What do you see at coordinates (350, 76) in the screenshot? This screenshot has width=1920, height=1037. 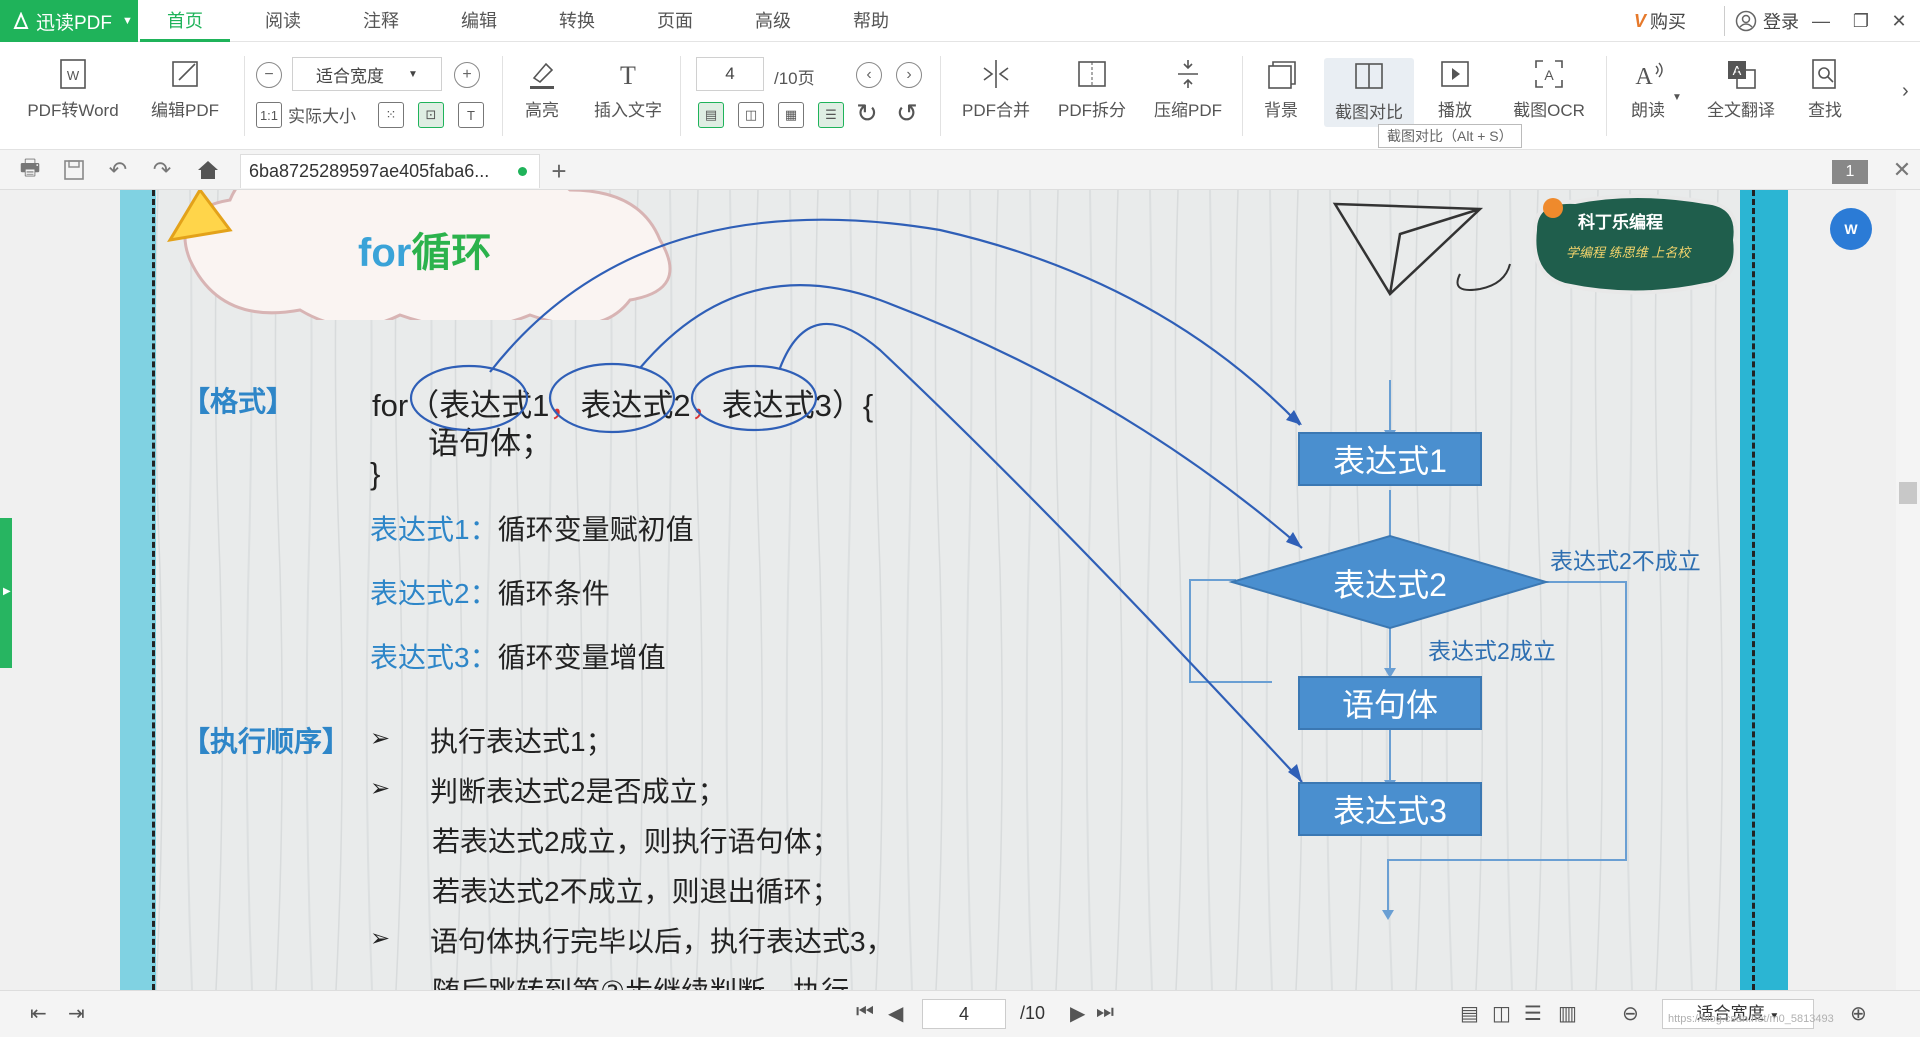 I see `zoom-mode-value: 适合宽度` at bounding box center [350, 76].